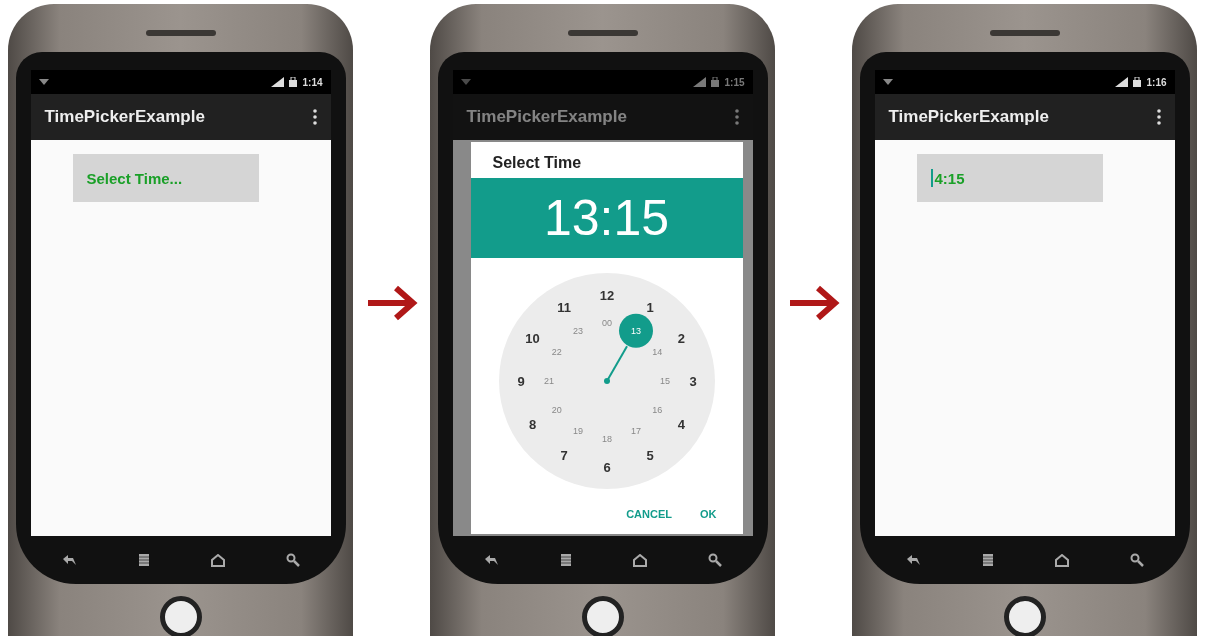 This screenshot has width=1205, height=636. I want to click on hour-number: 8, so click(532, 424).